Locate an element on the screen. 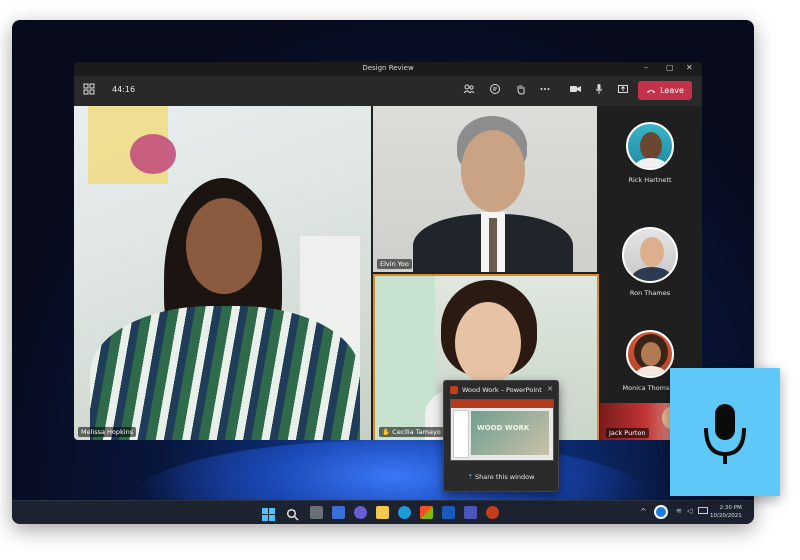 The image size is (800, 560). file-explorer-icon is located at coordinates (382, 512).